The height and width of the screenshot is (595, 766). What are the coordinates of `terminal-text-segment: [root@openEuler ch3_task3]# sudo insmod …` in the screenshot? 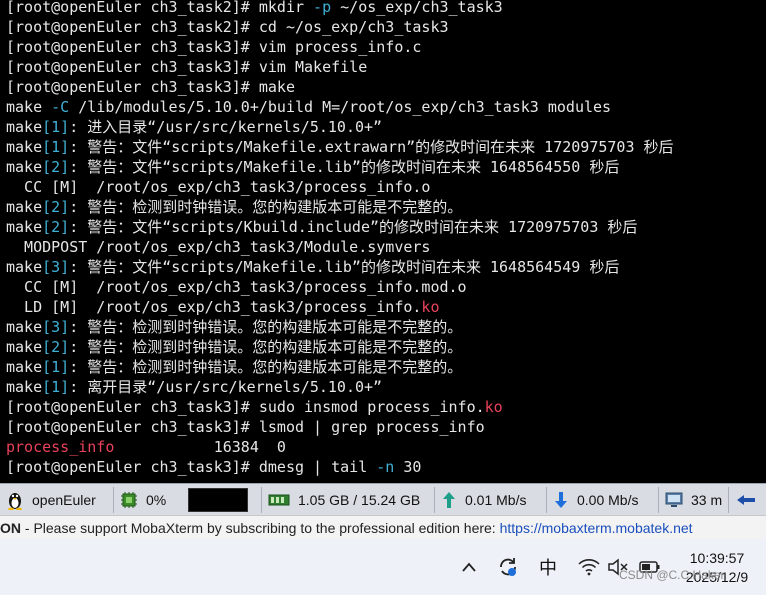 It's located at (245, 407).